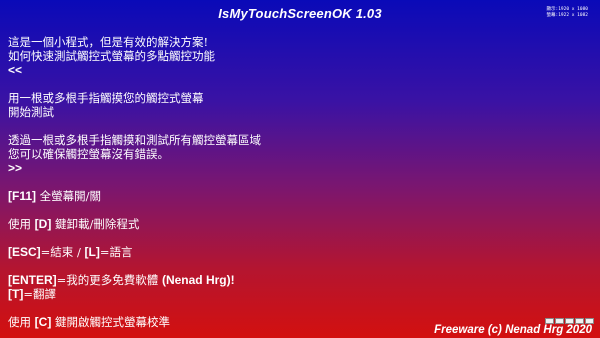  Describe the element at coordinates (111, 56) in the screenshot. I see `intro-line-2: 如何快速測試觸控式螢幕的多點觸控功能` at that location.